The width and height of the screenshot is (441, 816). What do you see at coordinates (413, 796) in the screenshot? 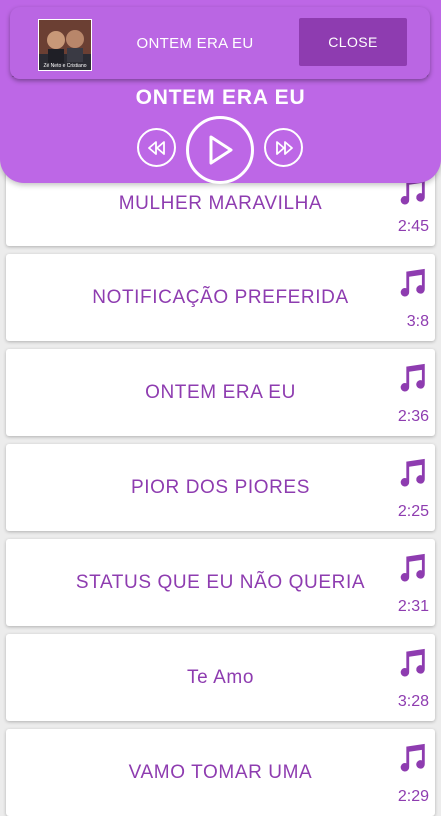
I see `song-duration: 2:29` at bounding box center [413, 796].